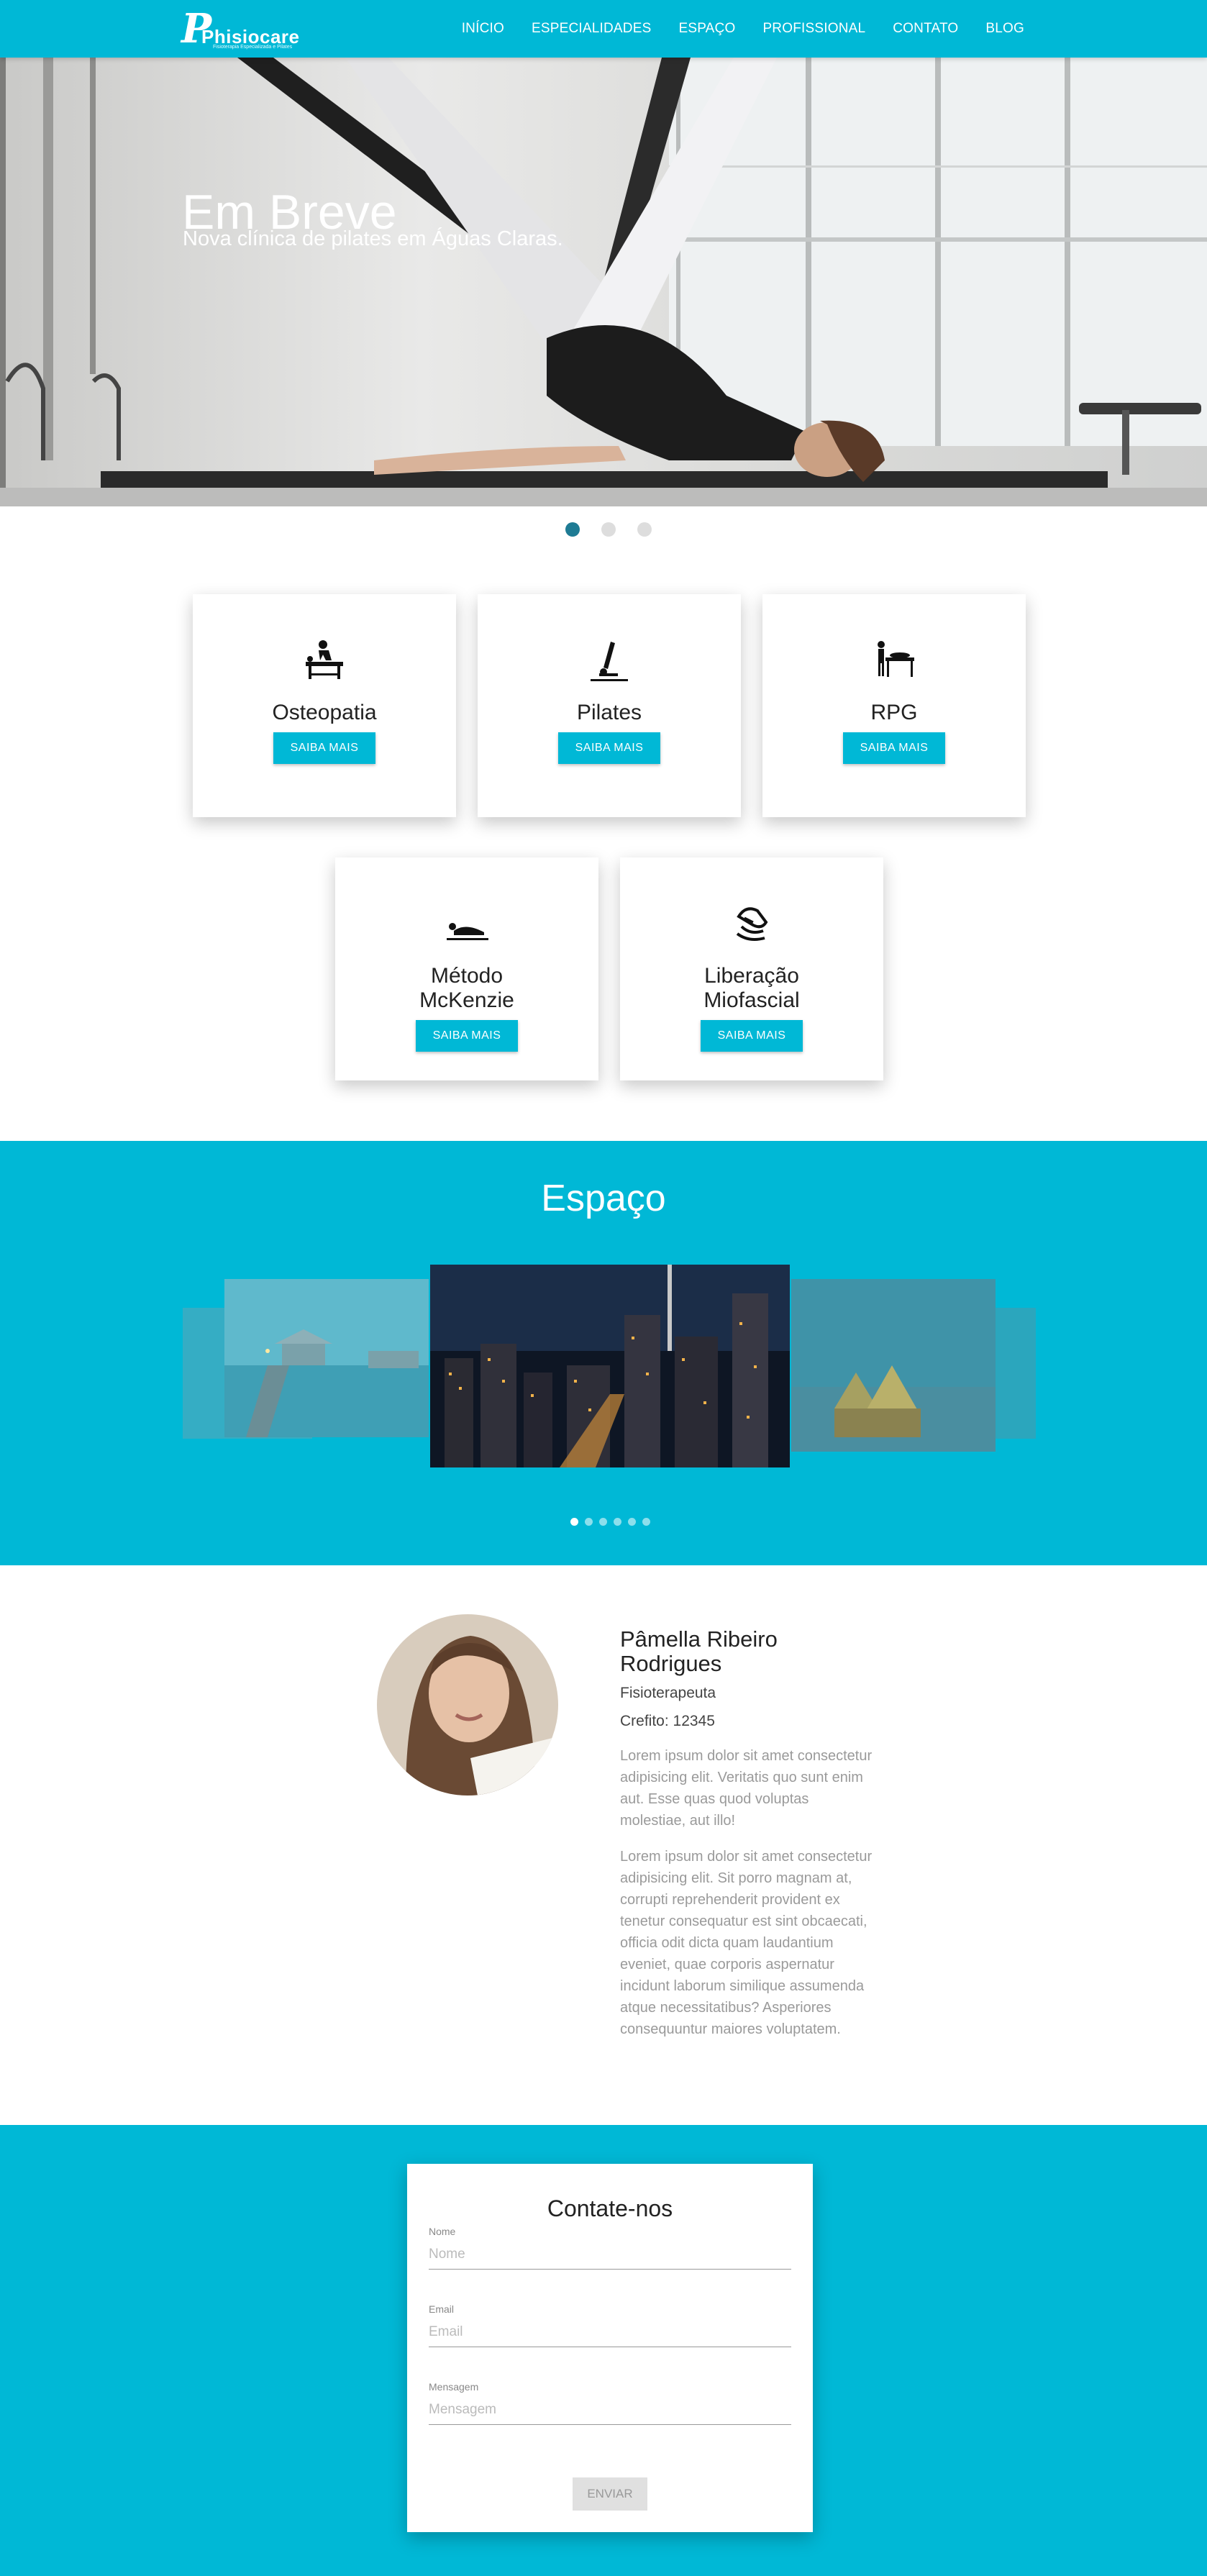 The width and height of the screenshot is (1207, 2576). Describe the element at coordinates (603, 1198) in the screenshot. I see `espaco-title: Espaço` at that location.